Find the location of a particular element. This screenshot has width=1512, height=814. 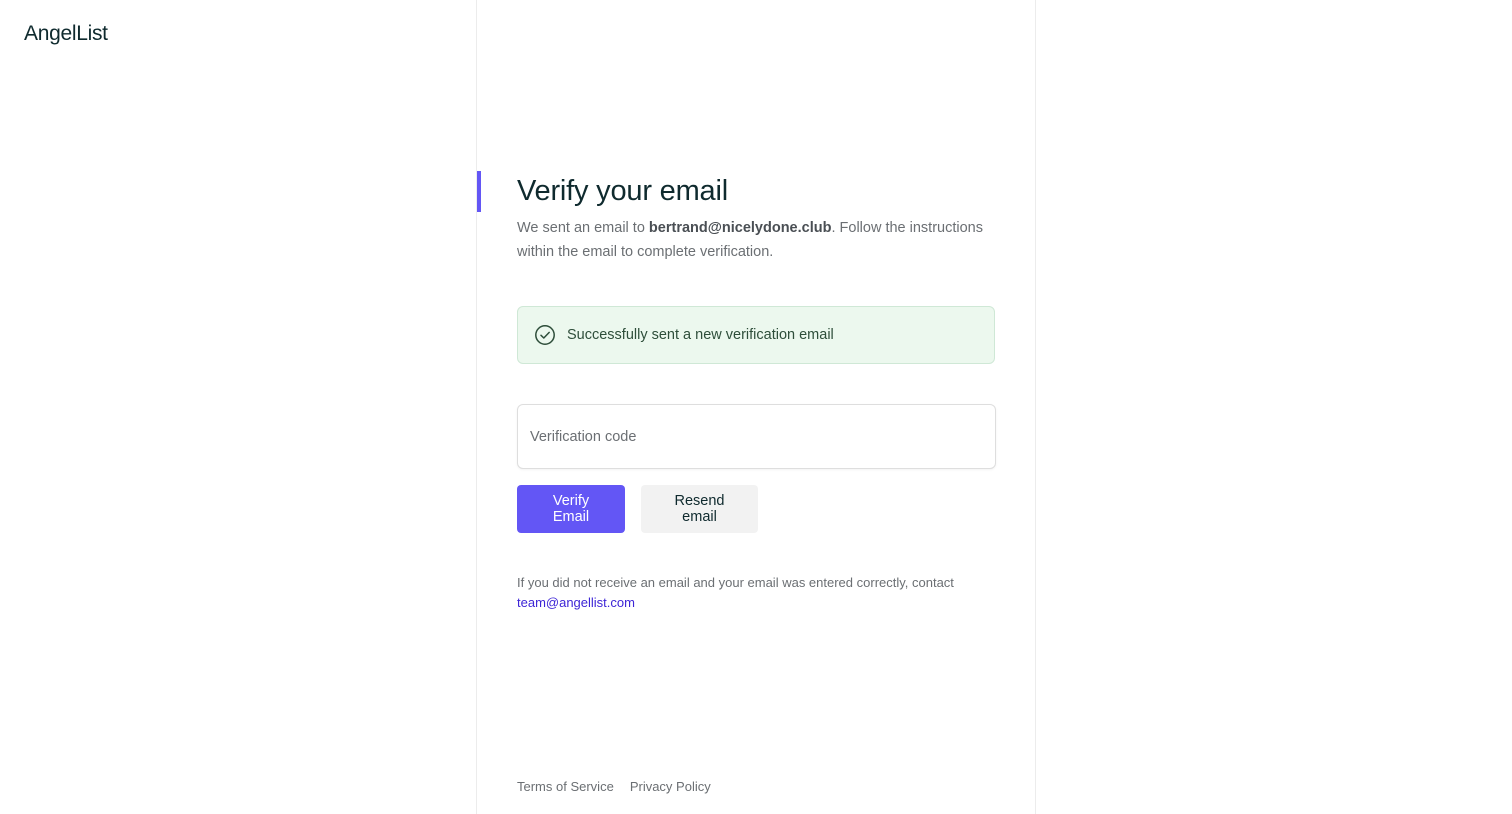

accent-bar is located at coordinates (479, 191).